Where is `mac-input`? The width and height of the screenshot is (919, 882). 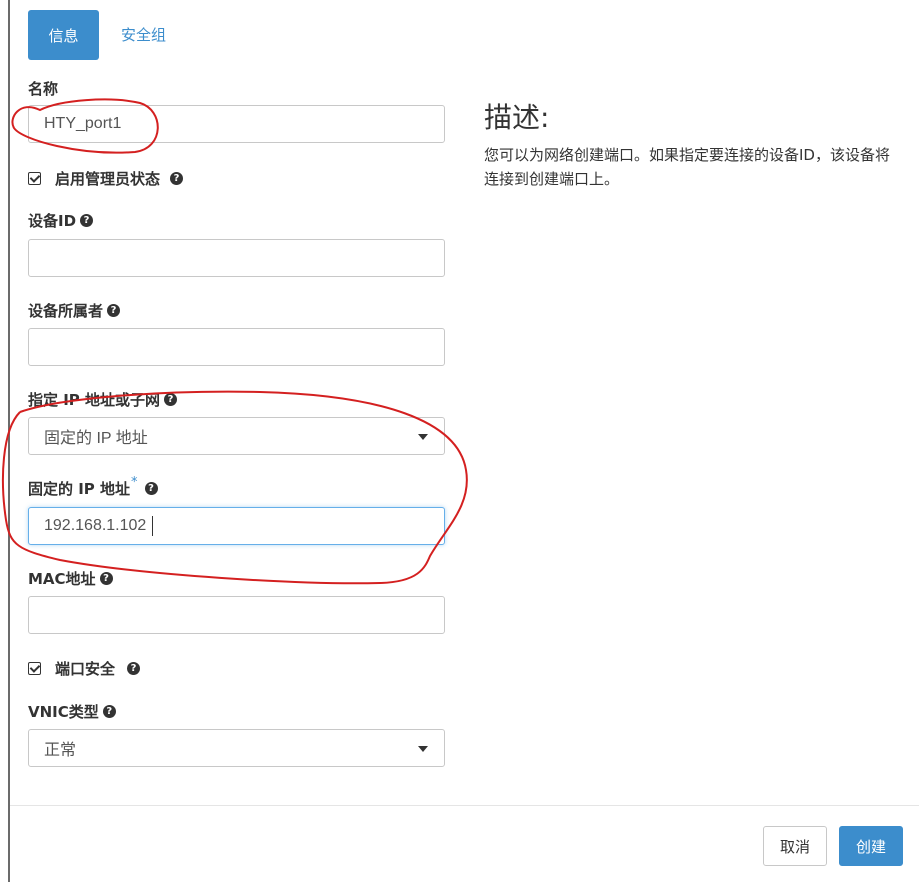
mac-input is located at coordinates (236, 615).